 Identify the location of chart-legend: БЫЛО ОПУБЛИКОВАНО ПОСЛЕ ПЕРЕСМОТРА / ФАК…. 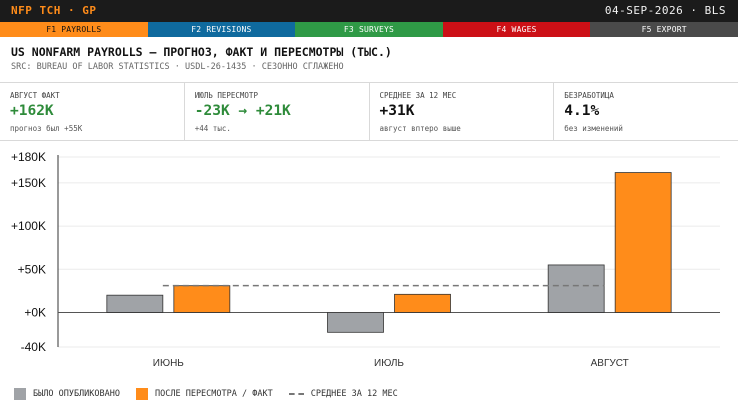
(214, 394).